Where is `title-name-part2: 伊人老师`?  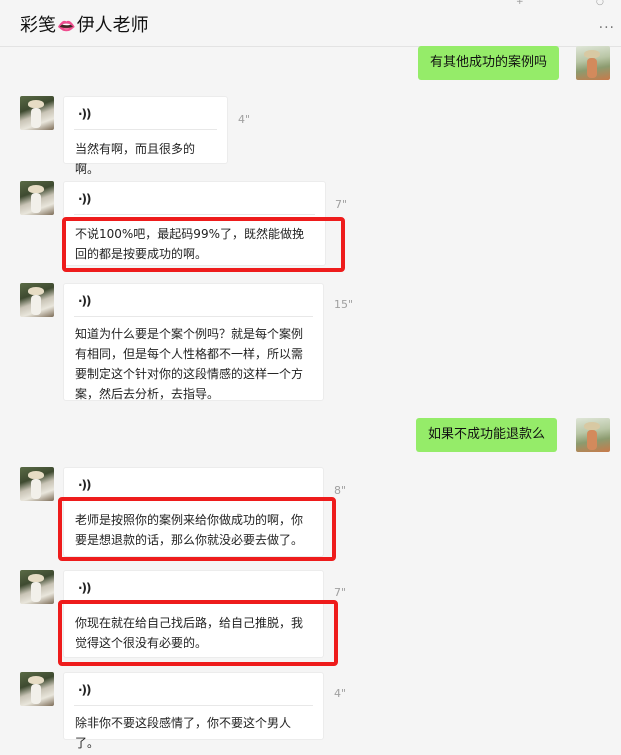 title-name-part2: 伊人老师 is located at coordinates (112, 25).